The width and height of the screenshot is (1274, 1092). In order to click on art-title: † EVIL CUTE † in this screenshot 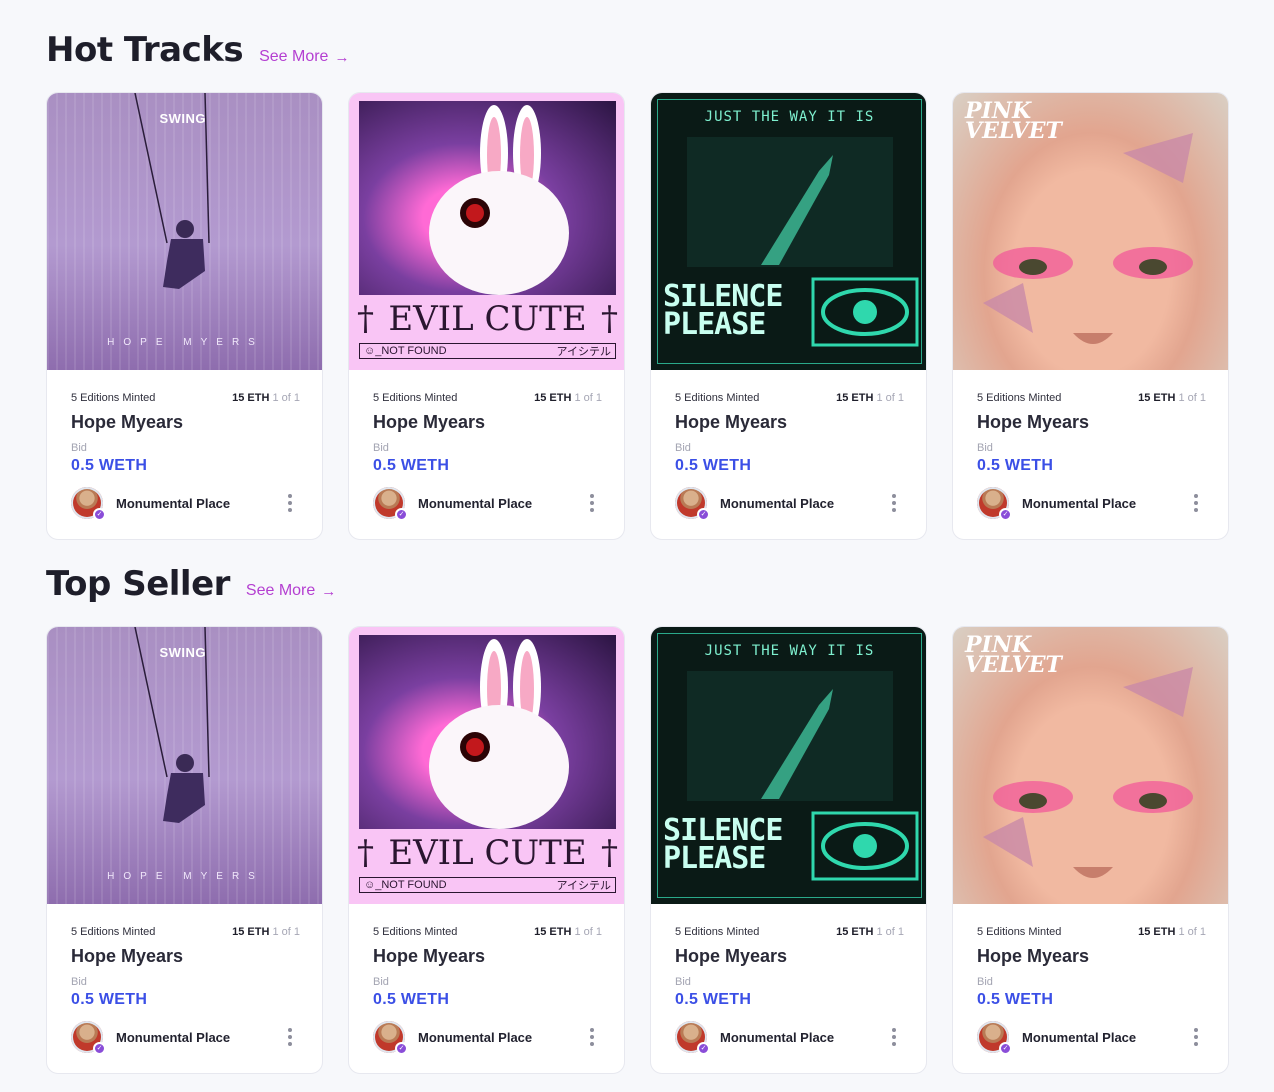, I will do `click(487, 853)`.